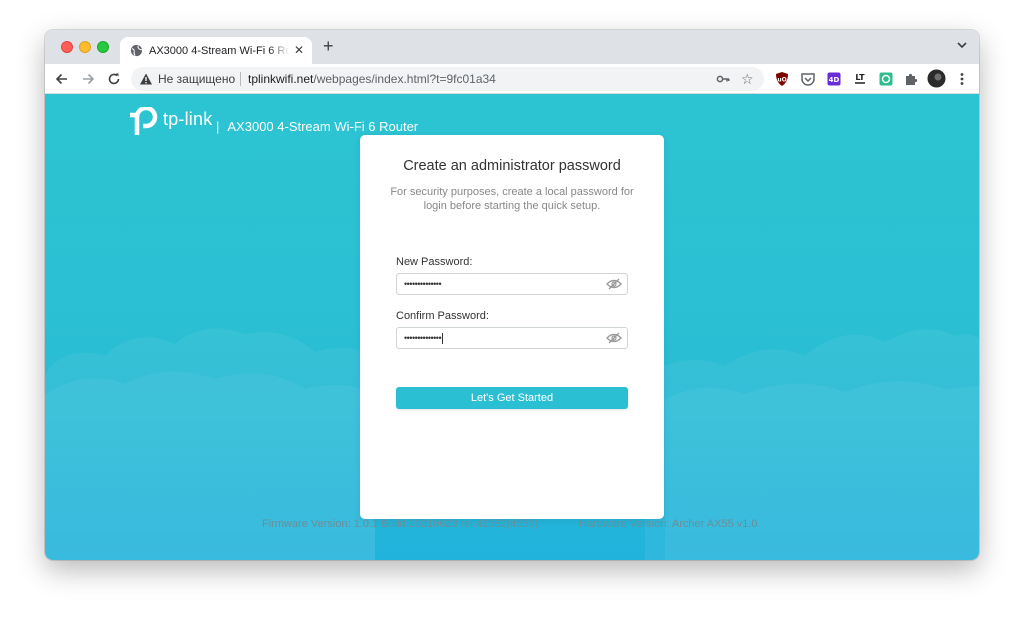  Describe the element at coordinates (62, 79) in the screenshot. I see `back-arrow-icon` at that location.